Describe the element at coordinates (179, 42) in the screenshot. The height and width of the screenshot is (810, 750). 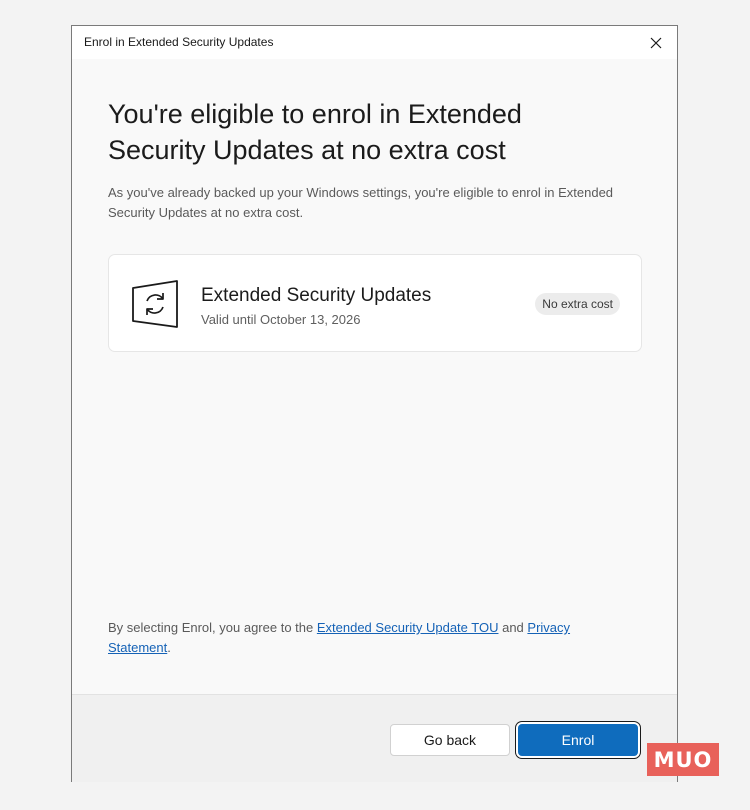
I see `window-title: Enrol in Extended Security Updates` at that location.